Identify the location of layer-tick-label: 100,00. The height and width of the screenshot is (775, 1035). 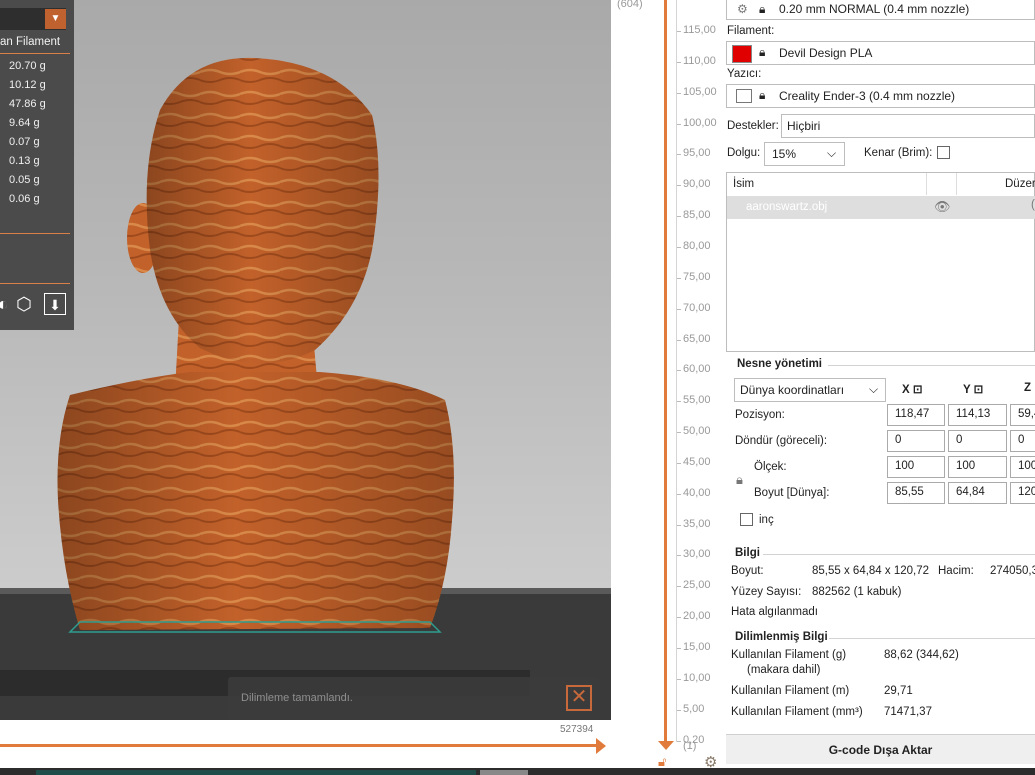
(700, 122).